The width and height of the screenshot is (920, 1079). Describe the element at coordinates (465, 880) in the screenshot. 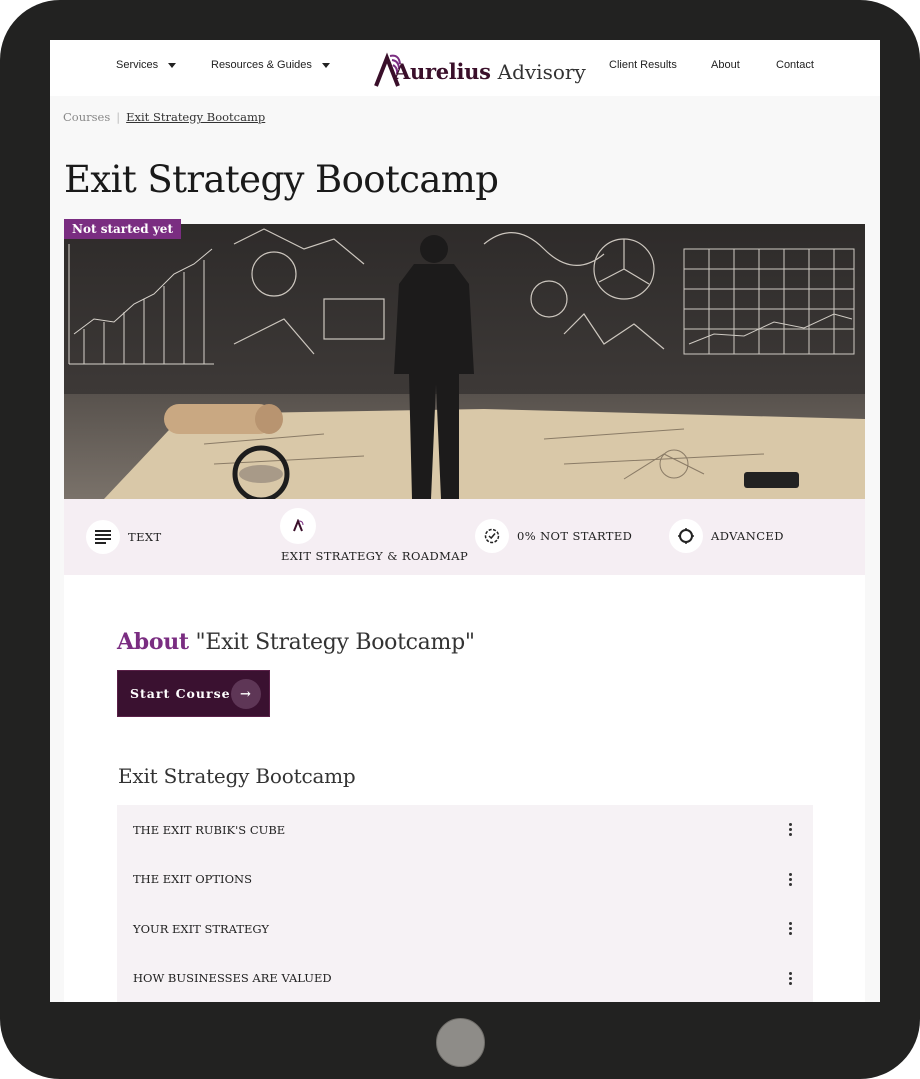

I see `list-item: THE EXIT OPTIONS` at that location.